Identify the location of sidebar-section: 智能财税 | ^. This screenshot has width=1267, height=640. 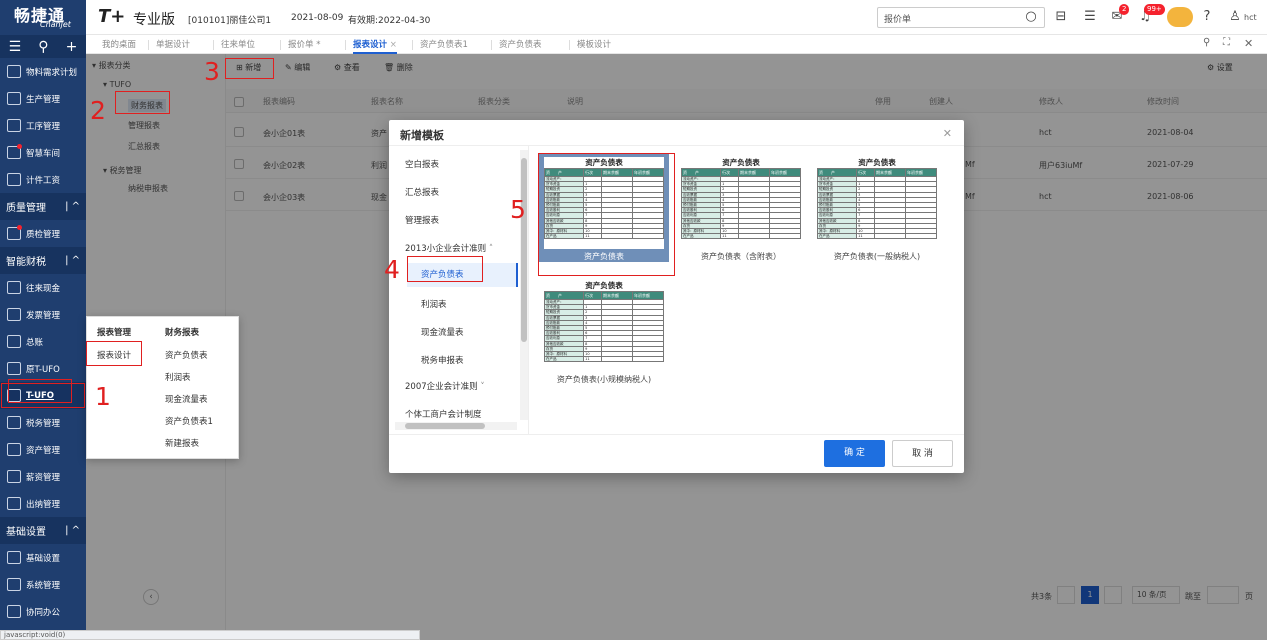
(43, 260).